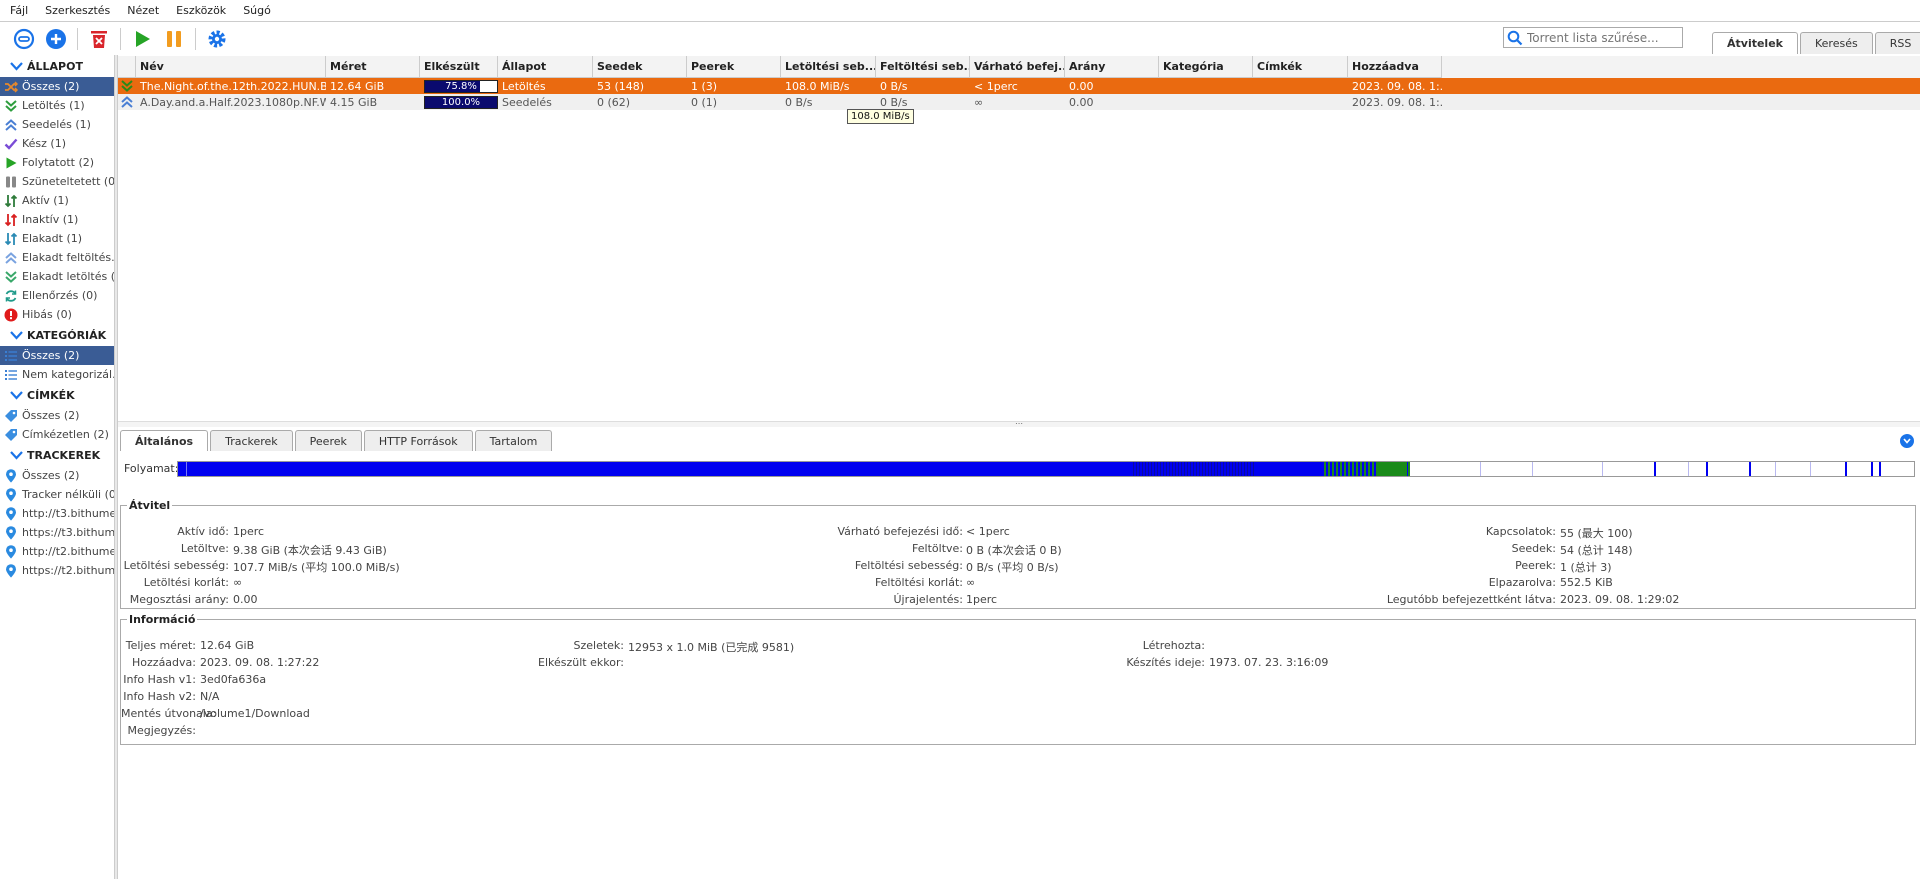 This screenshot has width=1920, height=879. What do you see at coordinates (996, 86) in the screenshot?
I see `cell-eta: < 1perc` at bounding box center [996, 86].